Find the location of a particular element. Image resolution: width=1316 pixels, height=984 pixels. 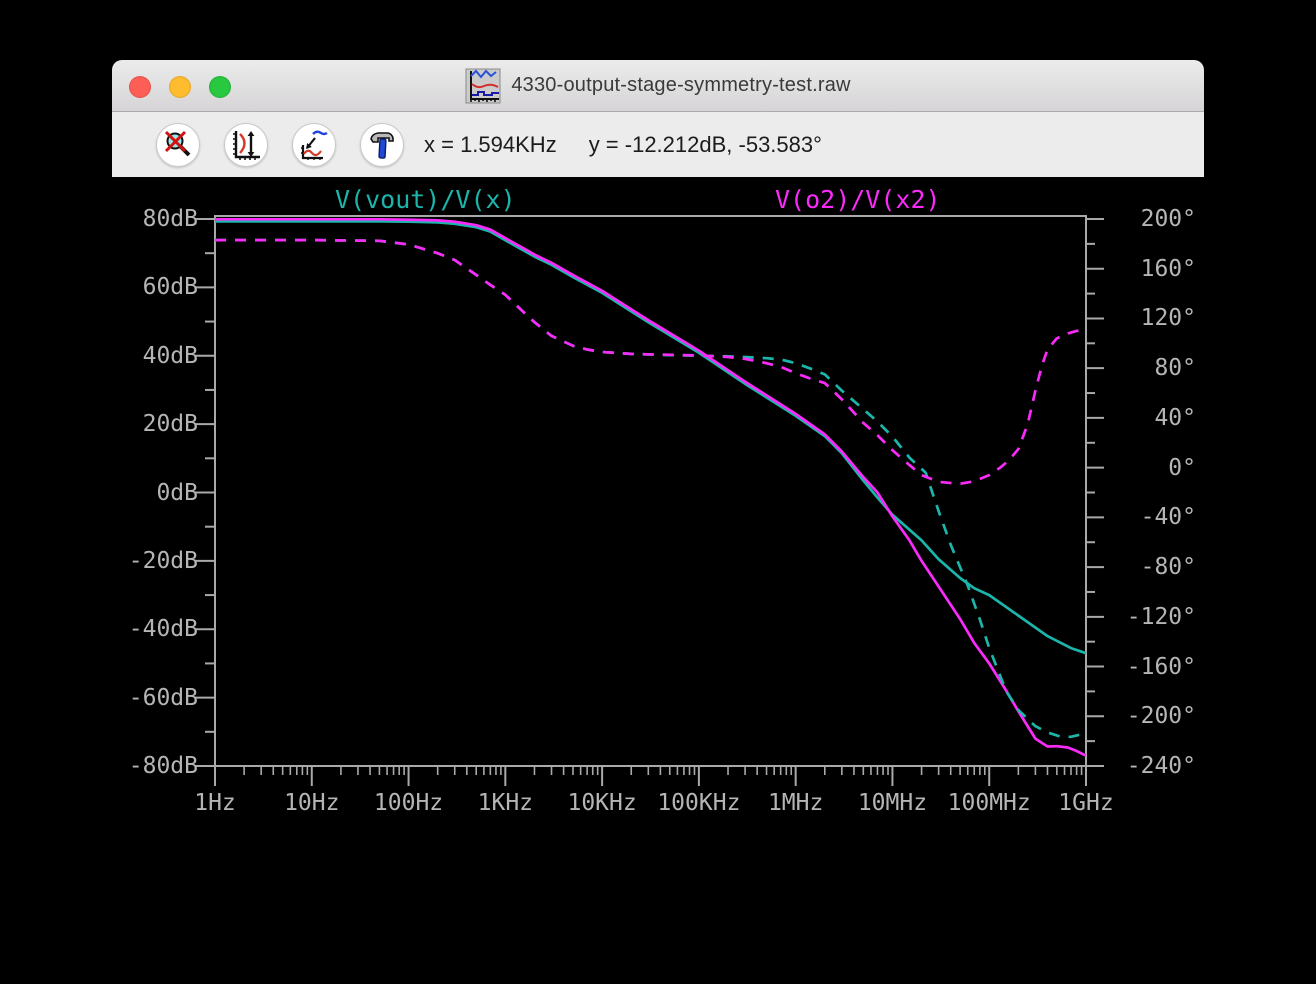

curve-arrow-icon is located at coordinates (314, 145).